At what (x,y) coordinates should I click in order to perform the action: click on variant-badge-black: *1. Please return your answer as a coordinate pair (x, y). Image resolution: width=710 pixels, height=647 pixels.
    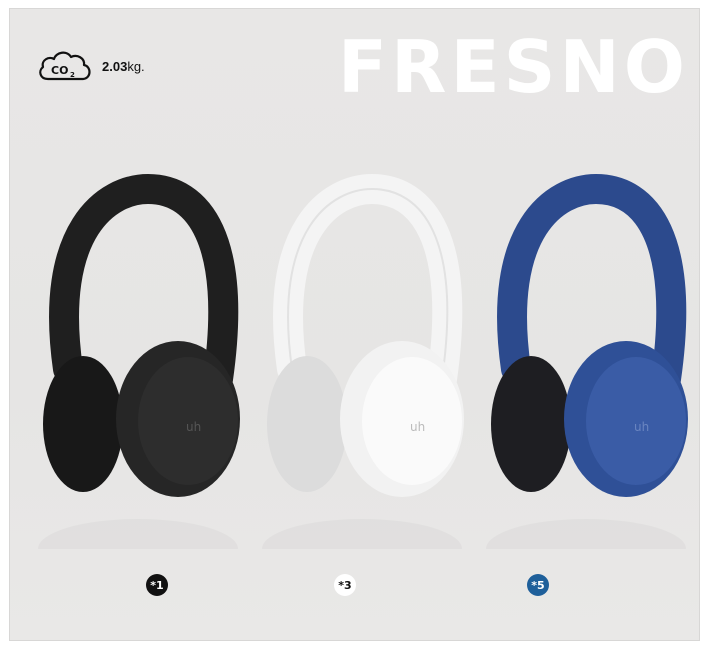
    Looking at the image, I should click on (157, 585).